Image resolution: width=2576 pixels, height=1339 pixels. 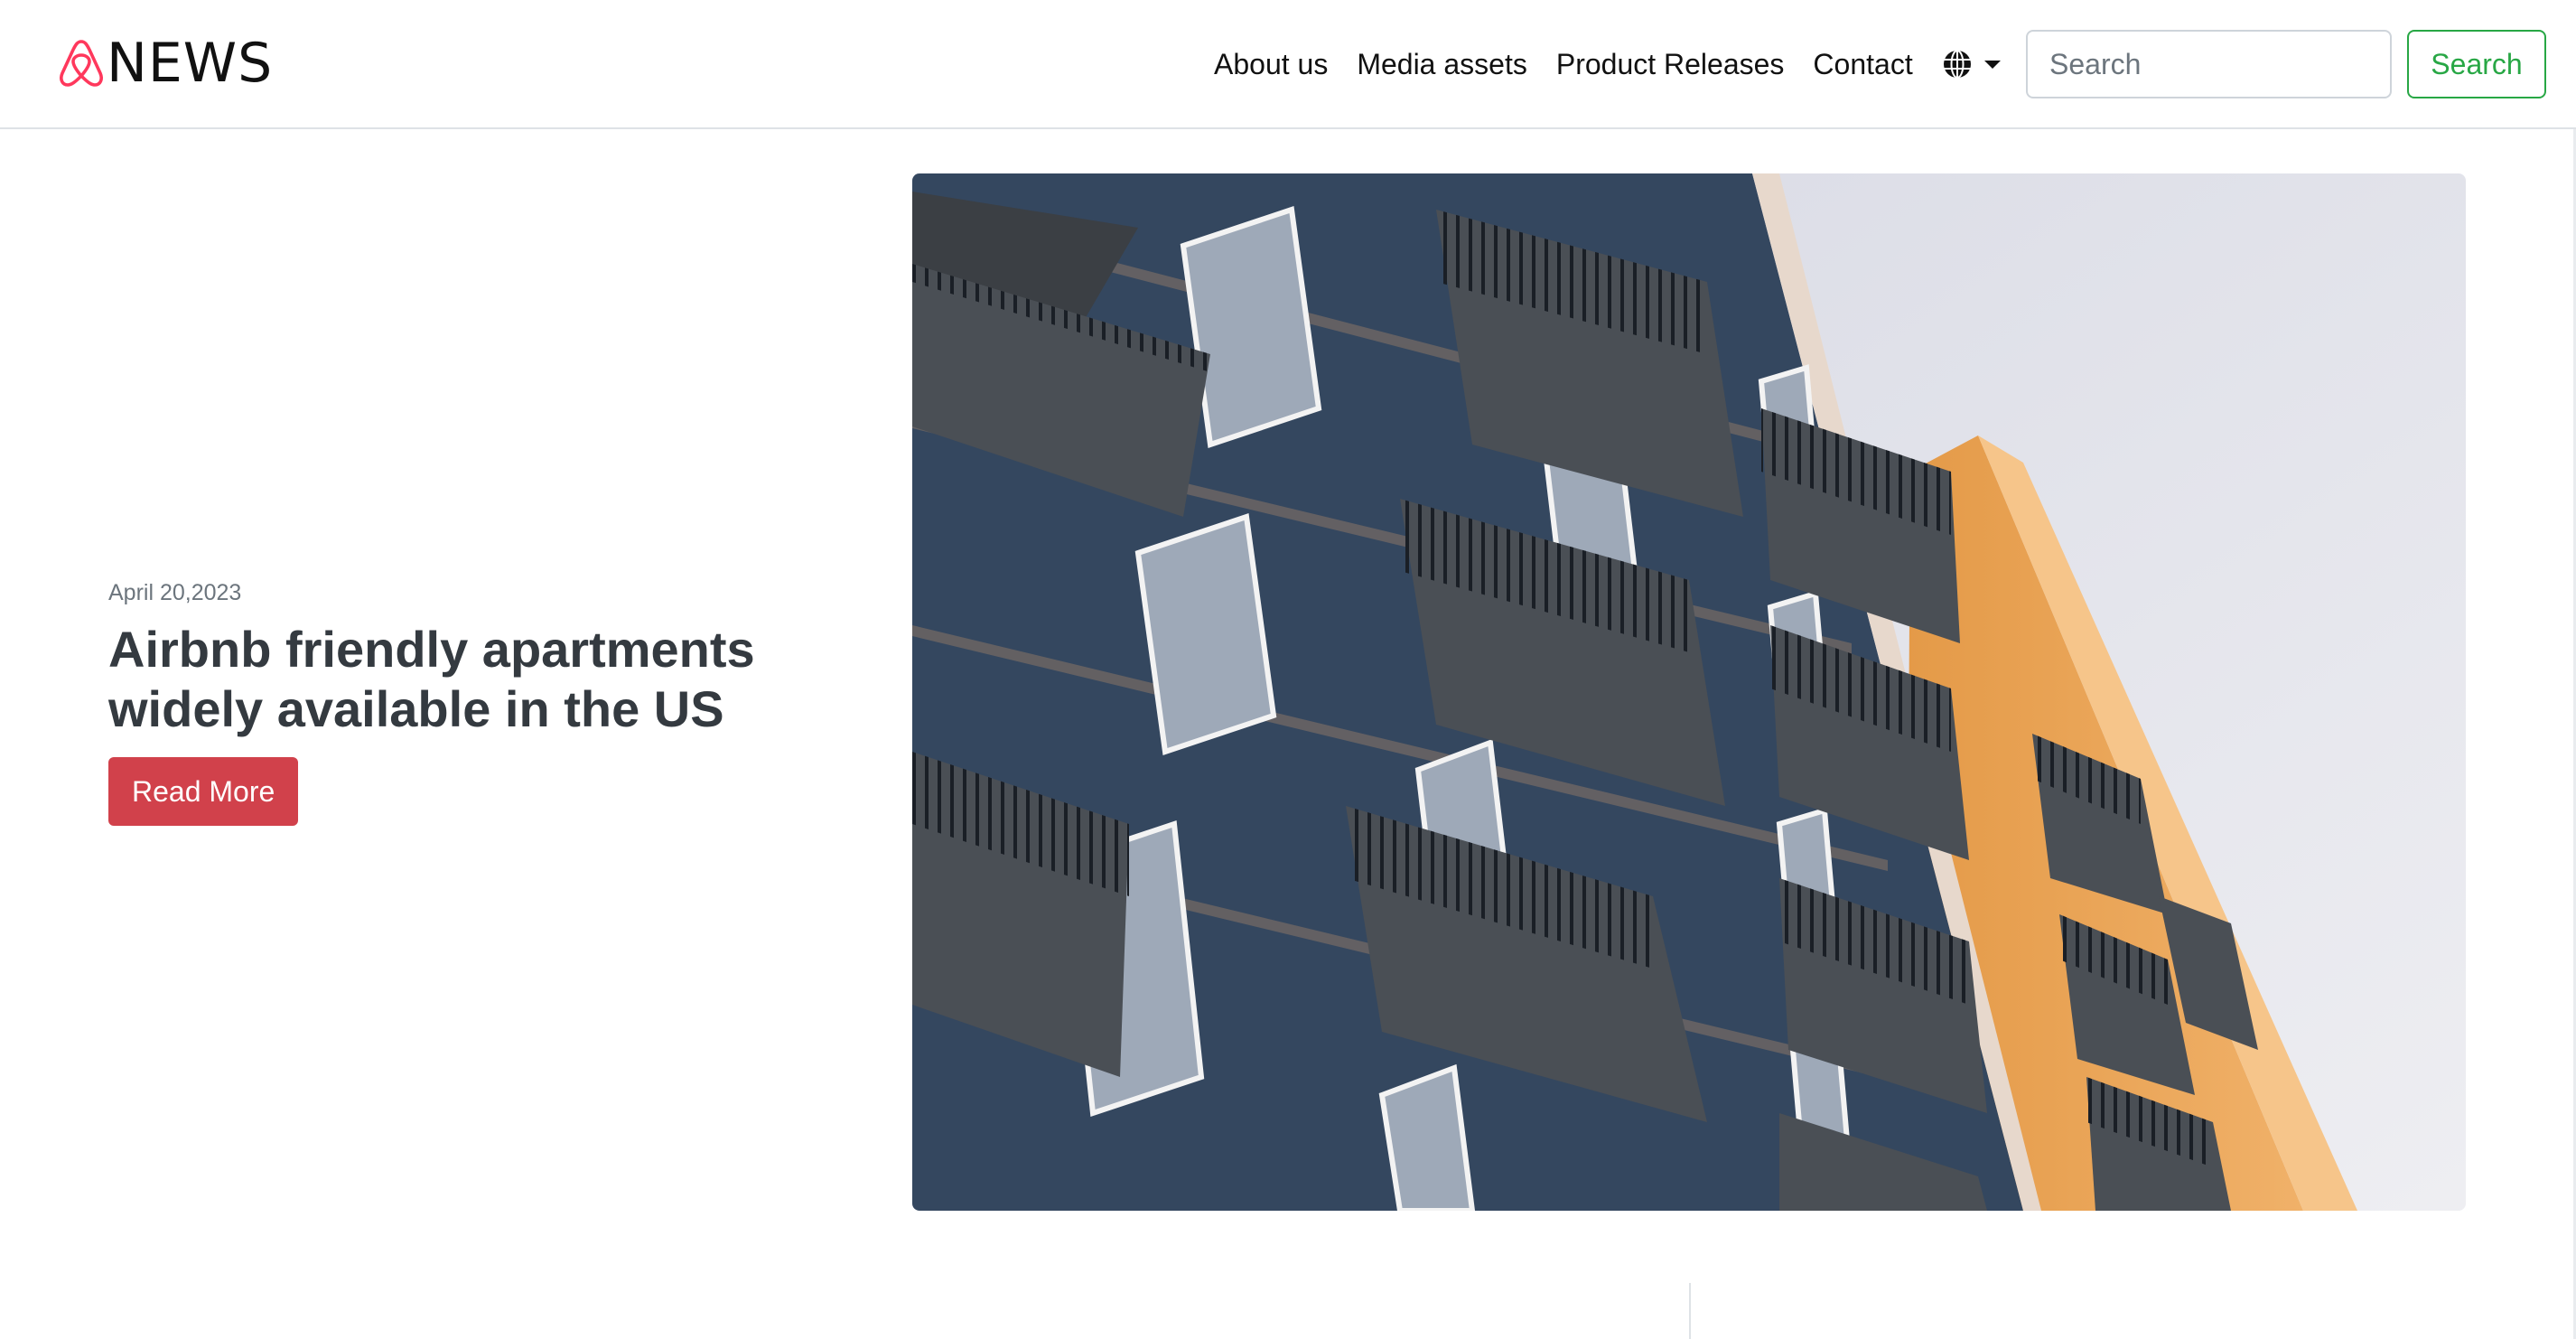 I want to click on nav-contact: Contact, so click(x=1862, y=64).